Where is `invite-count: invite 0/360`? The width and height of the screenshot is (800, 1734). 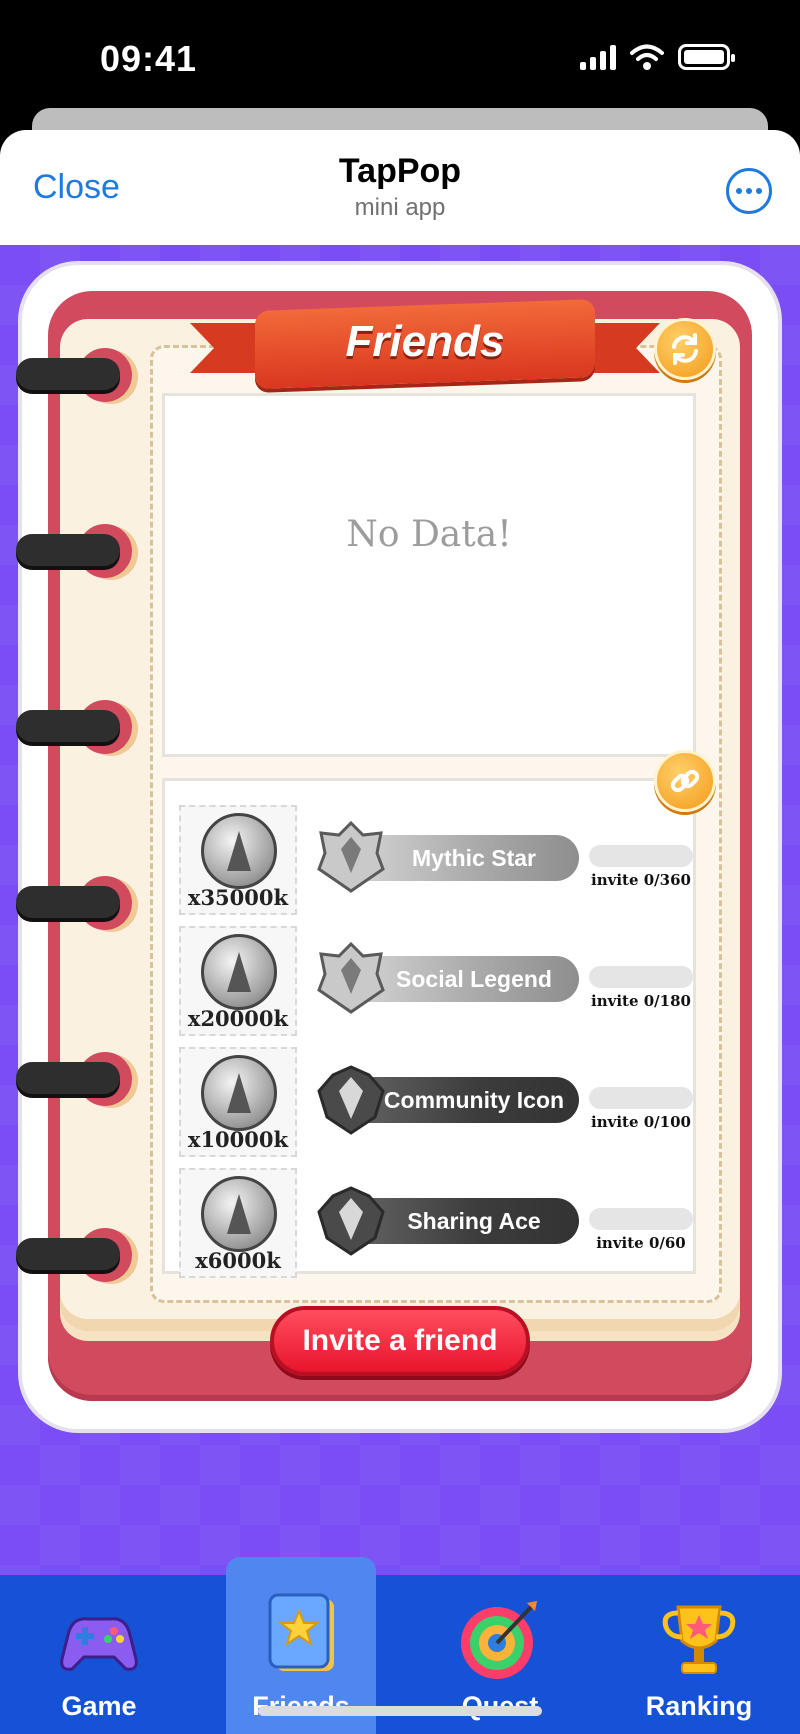 invite-count: invite 0/360 is located at coordinates (641, 880).